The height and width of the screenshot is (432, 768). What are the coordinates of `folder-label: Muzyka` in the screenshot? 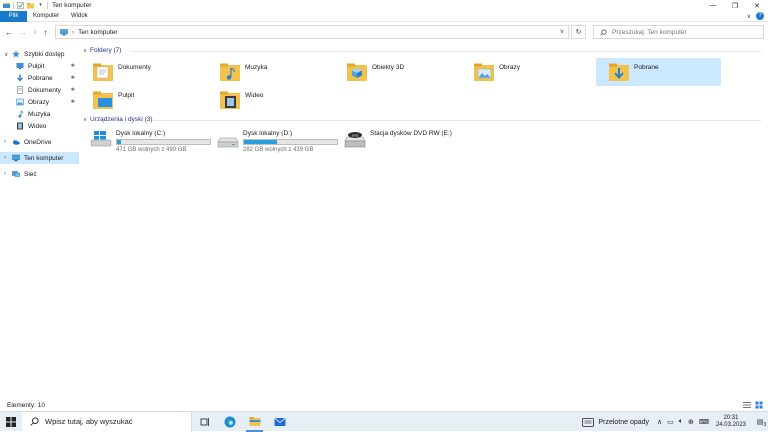 It's located at (256, 67).